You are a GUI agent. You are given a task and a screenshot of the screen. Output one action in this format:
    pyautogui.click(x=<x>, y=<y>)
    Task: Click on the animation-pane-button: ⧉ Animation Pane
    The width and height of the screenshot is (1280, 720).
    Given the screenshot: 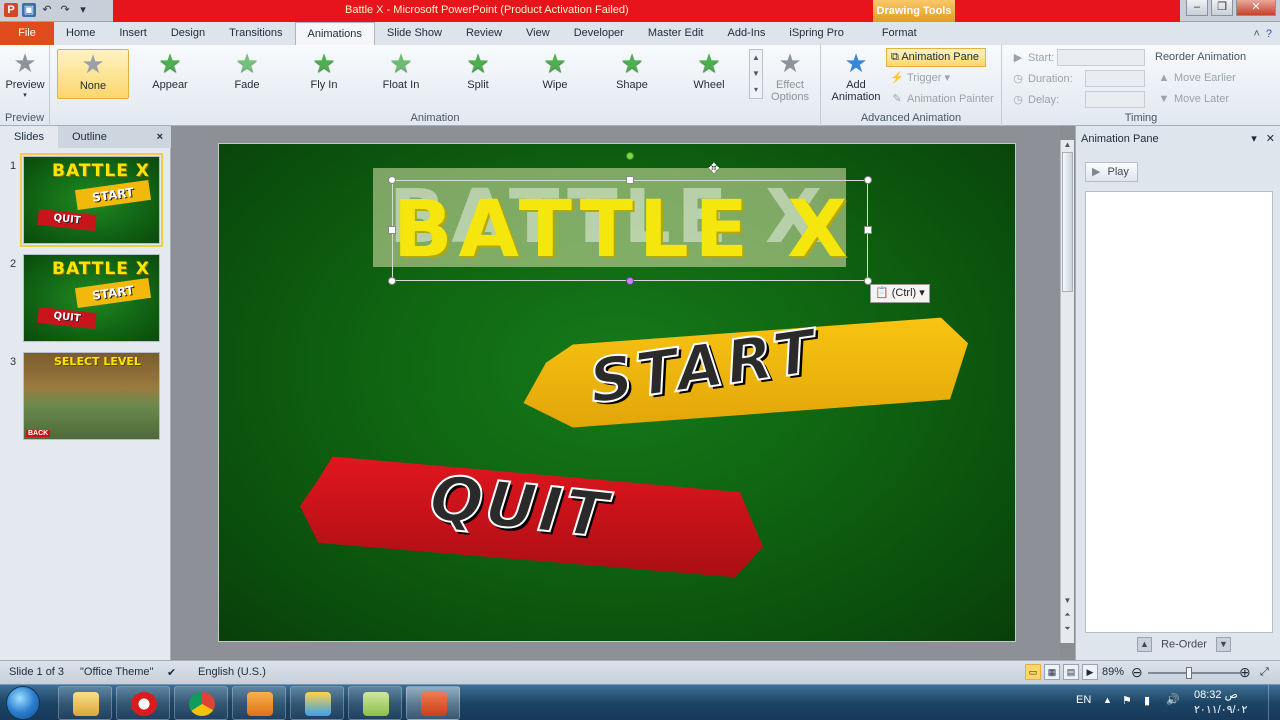 What is the action you would take?
    pyautogui.click(x=936, y=57)
    